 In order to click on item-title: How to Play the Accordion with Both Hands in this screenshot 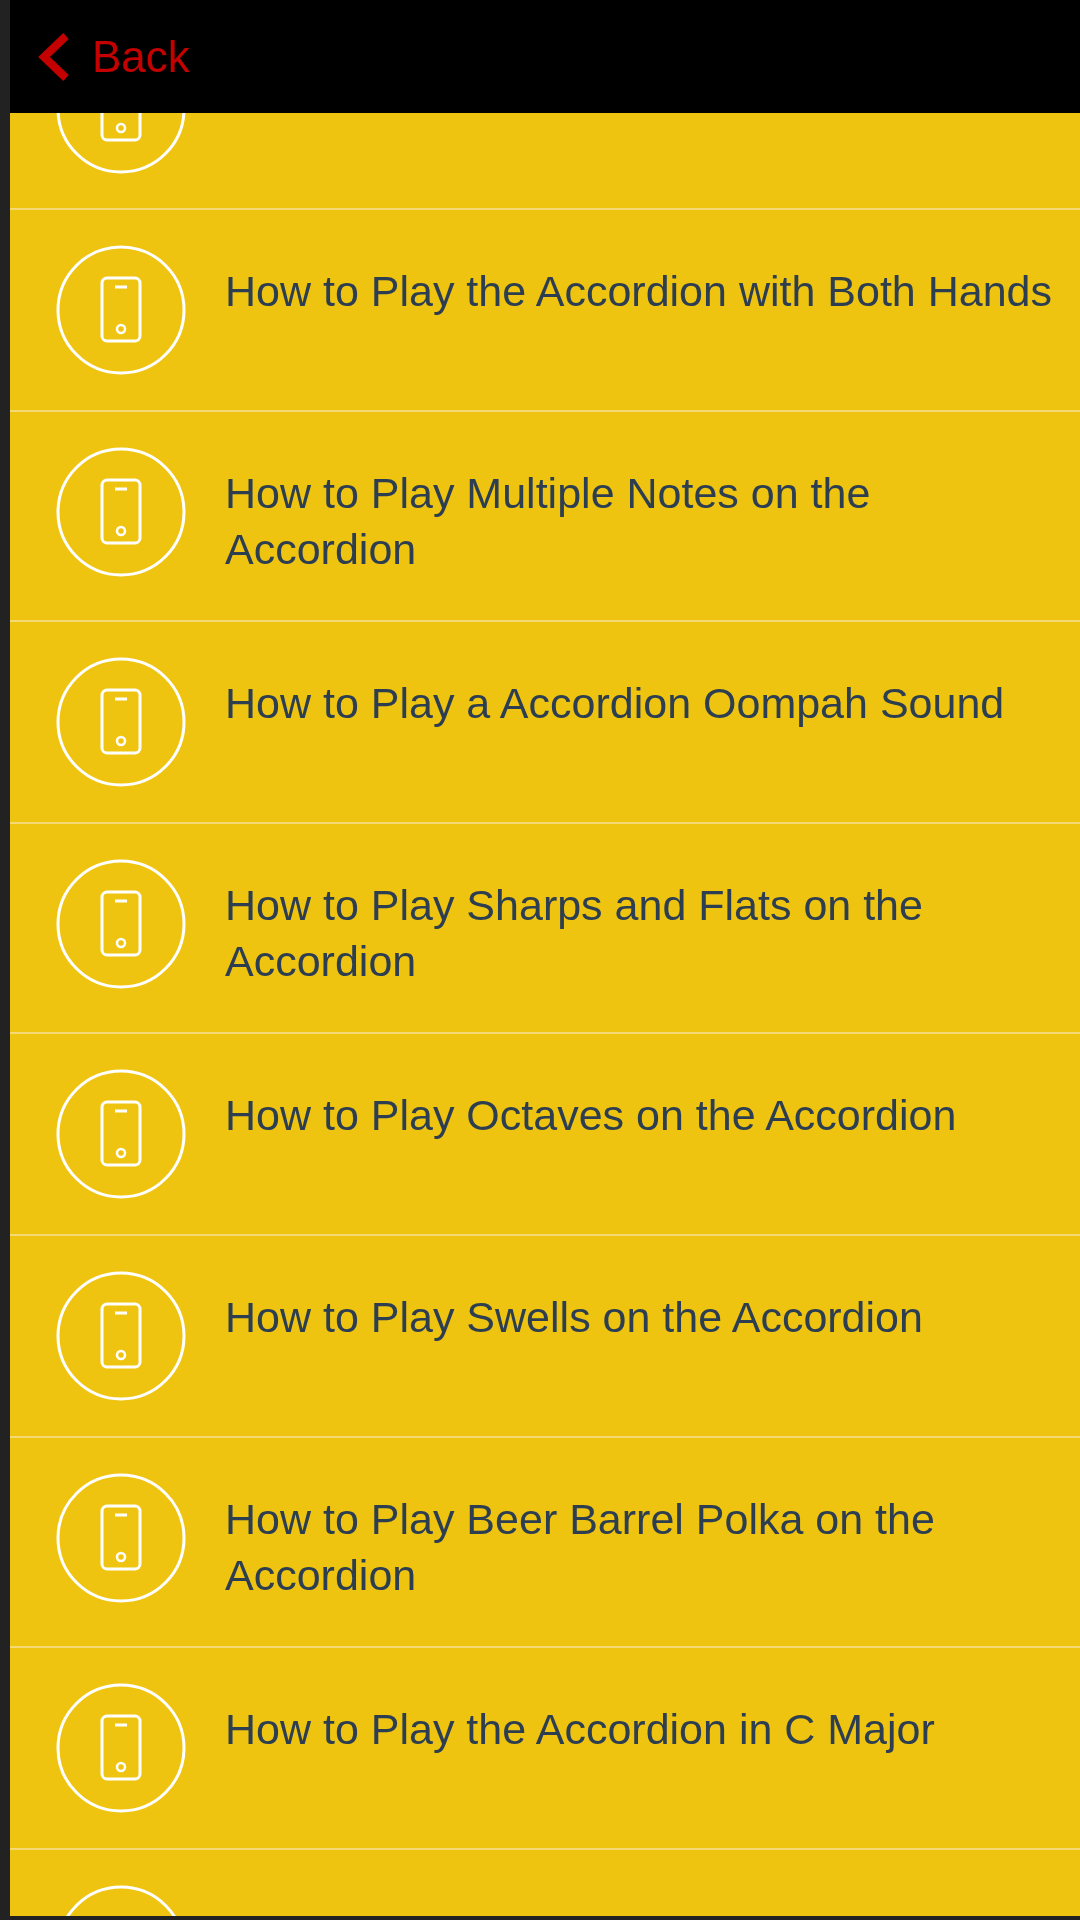, I will do `click(638, 291)`.